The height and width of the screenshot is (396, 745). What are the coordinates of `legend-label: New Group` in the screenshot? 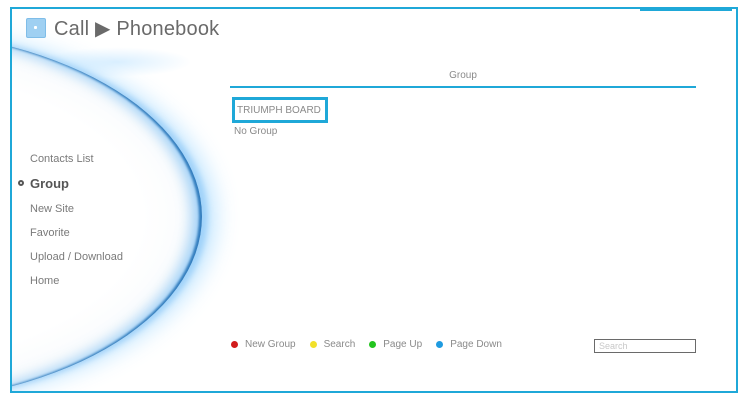 It's located at (270, 344).